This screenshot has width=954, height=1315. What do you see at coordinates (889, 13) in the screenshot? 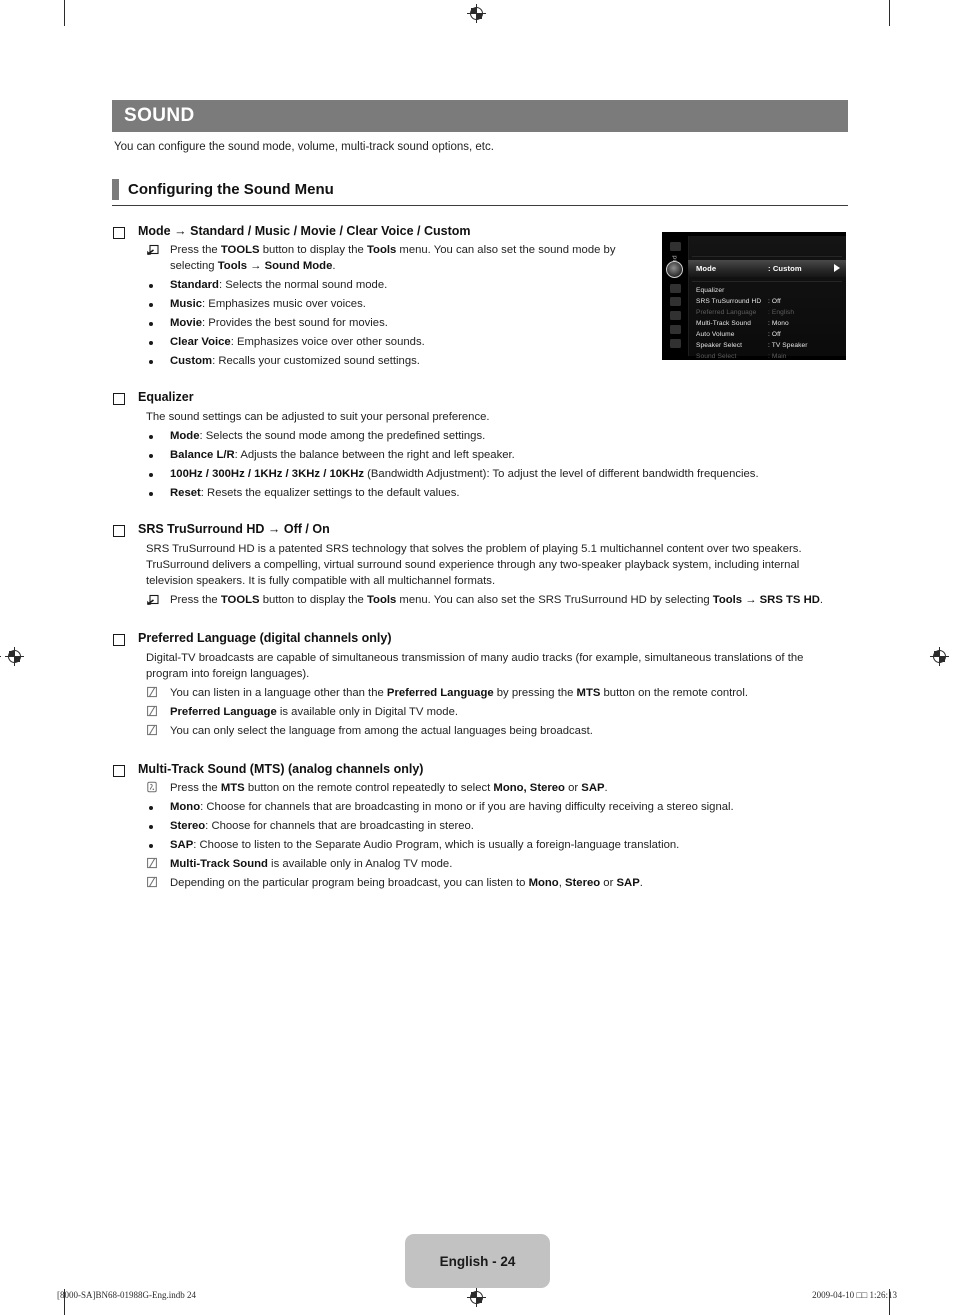
I see `crop-mark-top-right` at bounding box center [889, 13].